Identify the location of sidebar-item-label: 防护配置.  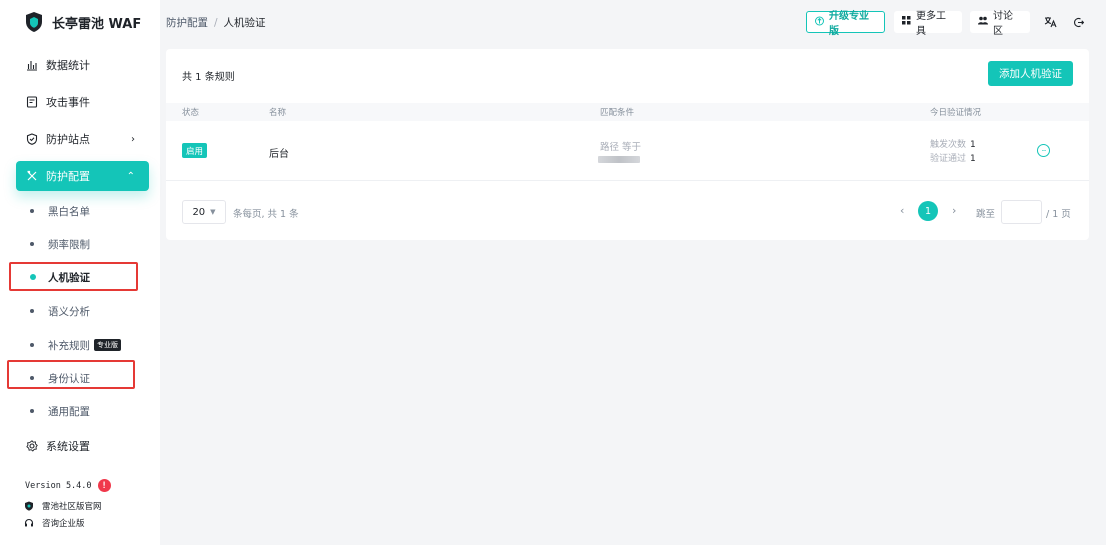
(68, 176).